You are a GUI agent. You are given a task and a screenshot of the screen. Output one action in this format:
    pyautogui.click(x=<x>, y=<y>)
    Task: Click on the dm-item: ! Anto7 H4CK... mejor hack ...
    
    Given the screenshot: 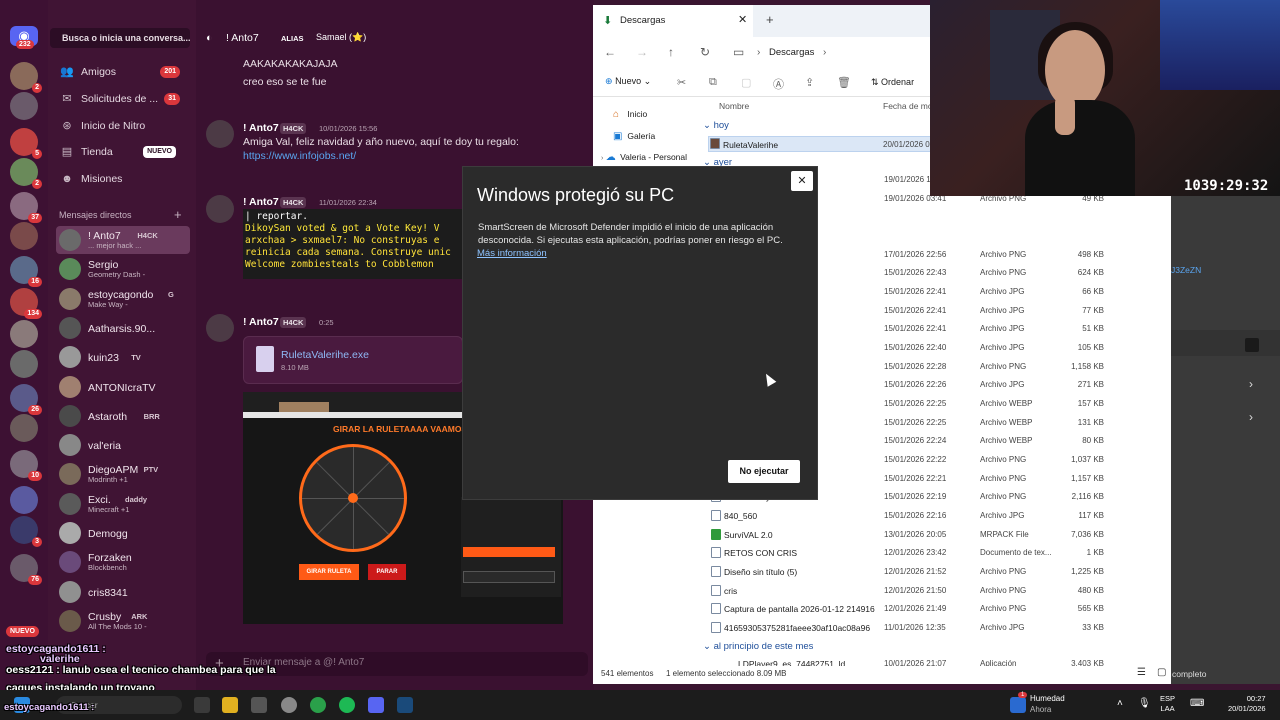 What is the action you would take?
    pyautogui.click(x=123, y=240)
    